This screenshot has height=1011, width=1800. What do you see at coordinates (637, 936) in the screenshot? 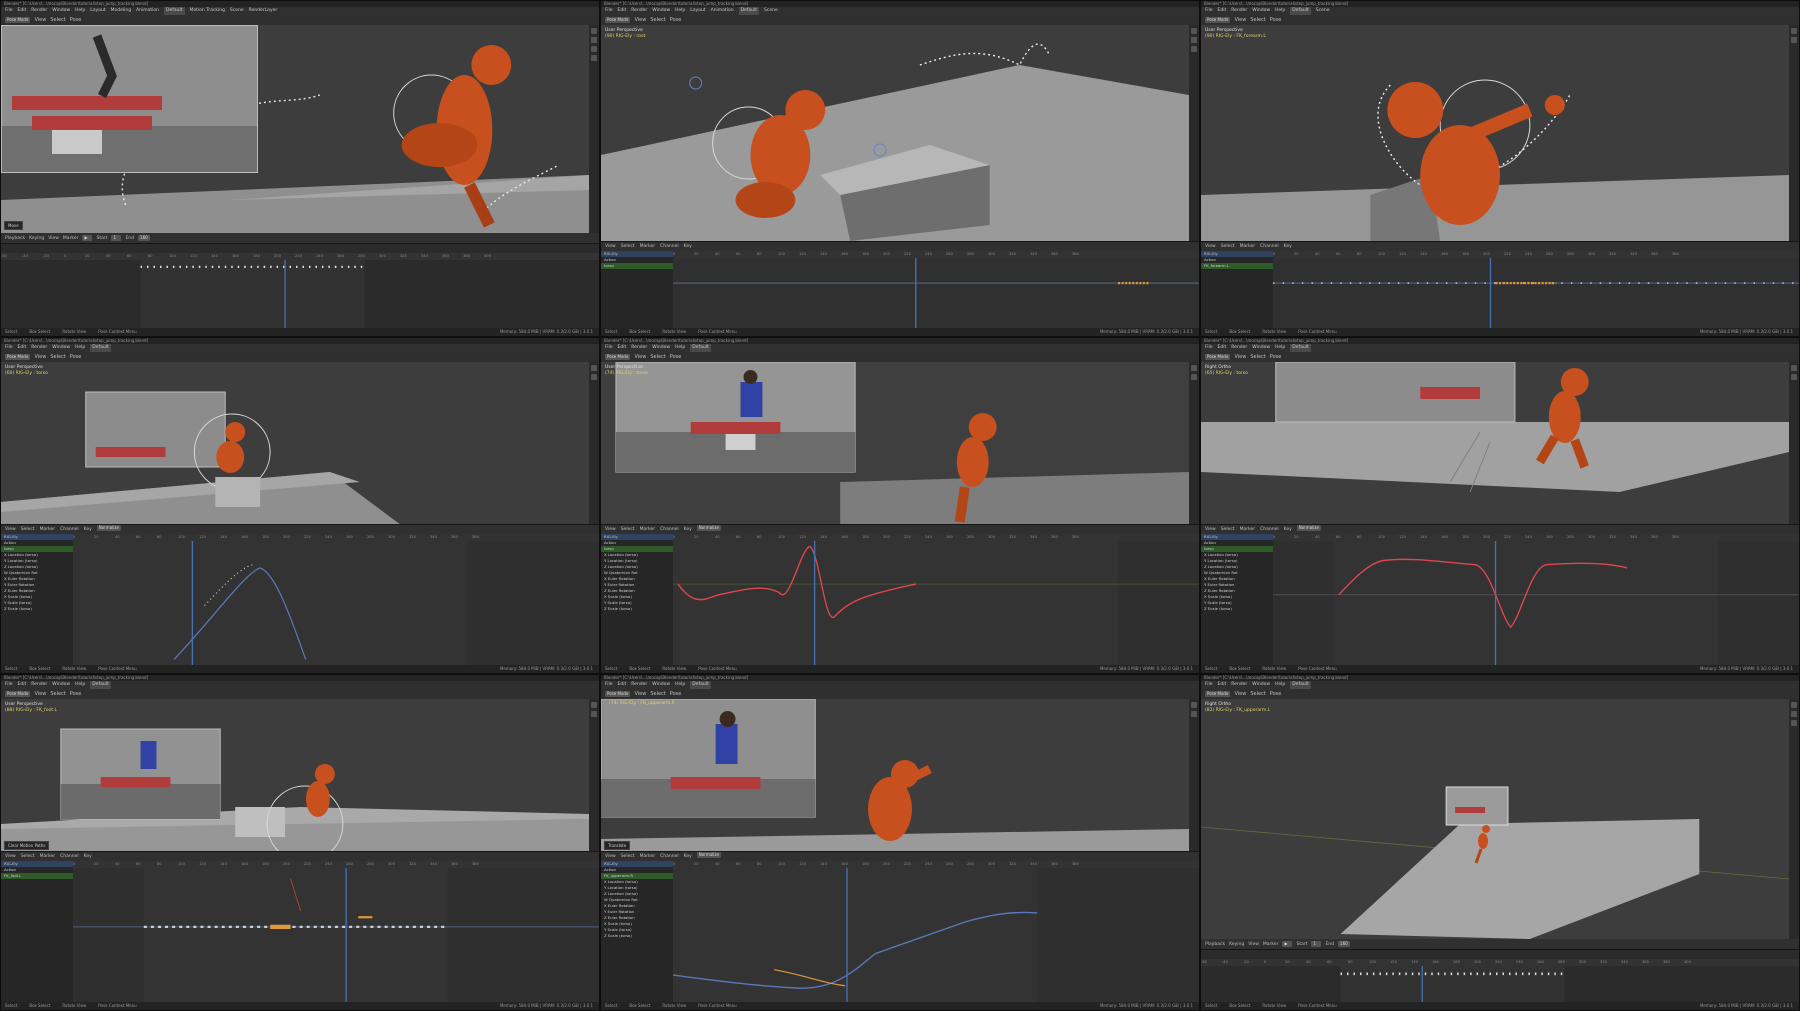
I see `curve-row: Z Scale (torso)` at bounding box center [637, 936].